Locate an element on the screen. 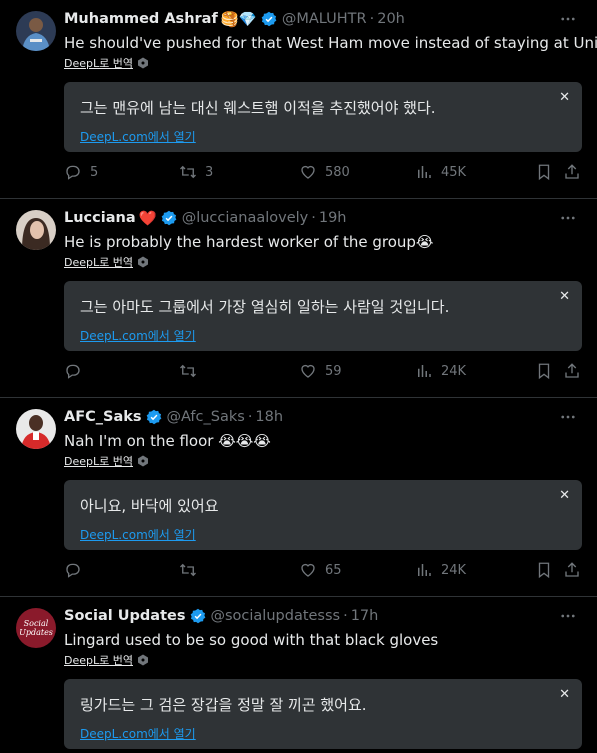 The image size is (597, 753). like-button: 580 is located at coordinates (324, 172).